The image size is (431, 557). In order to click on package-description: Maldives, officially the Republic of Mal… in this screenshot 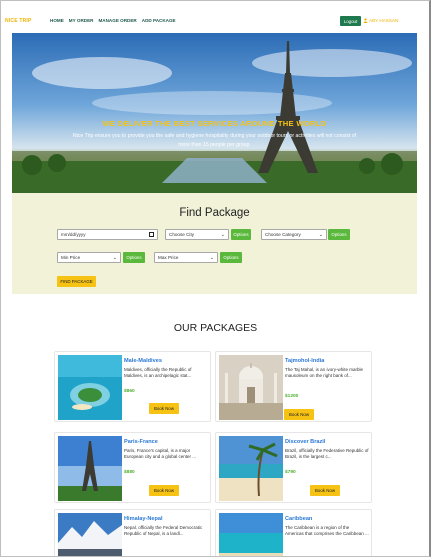, I will do `click(158, 373)`.